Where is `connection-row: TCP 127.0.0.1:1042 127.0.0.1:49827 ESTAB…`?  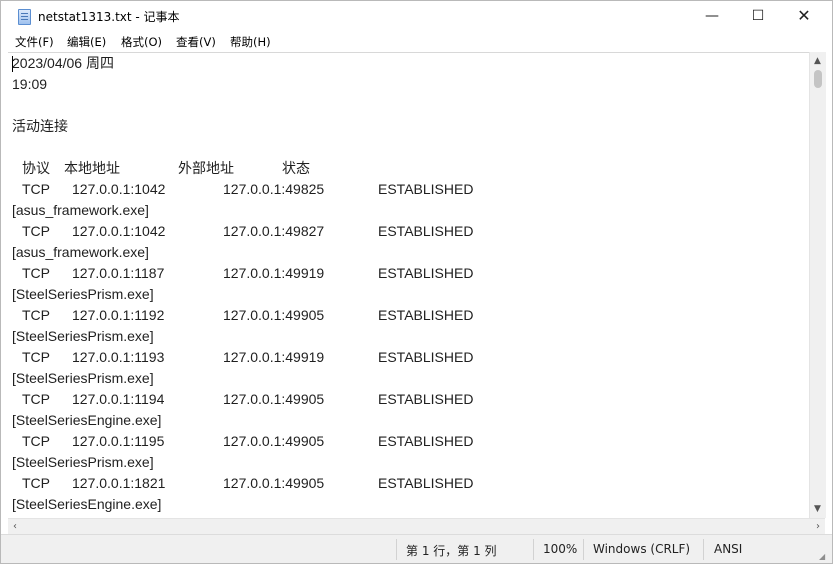 connection-row: TCP 127.0.0.1:1042 127.0.0.1:49827 ESTAB… is located at coordinates (248, 231).